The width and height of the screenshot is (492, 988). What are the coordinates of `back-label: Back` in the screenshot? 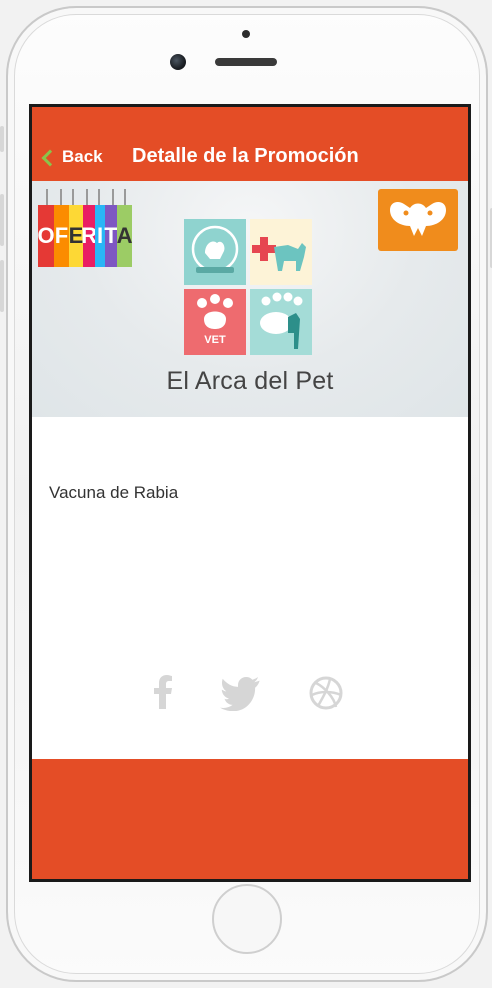 It's located at (82, 156).